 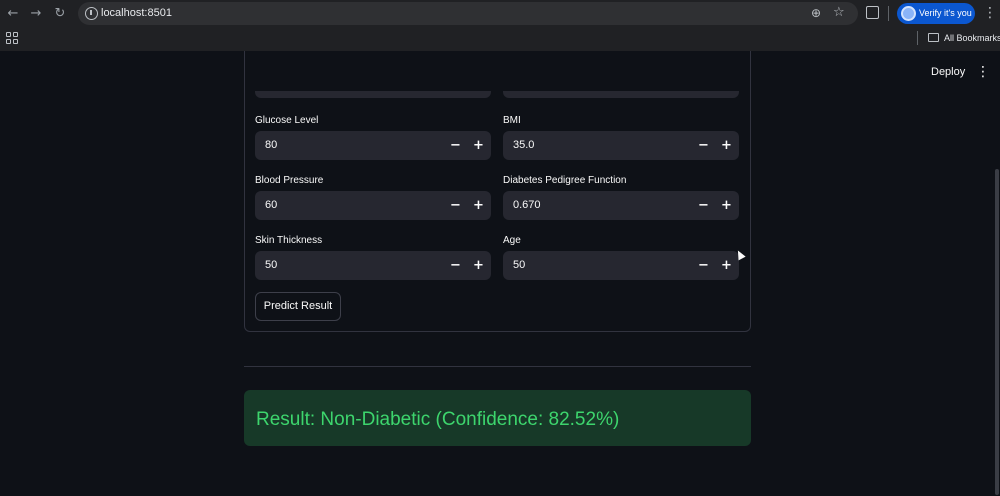 I want to click on deploy-button: Deploy, so click(x=948, y=72).